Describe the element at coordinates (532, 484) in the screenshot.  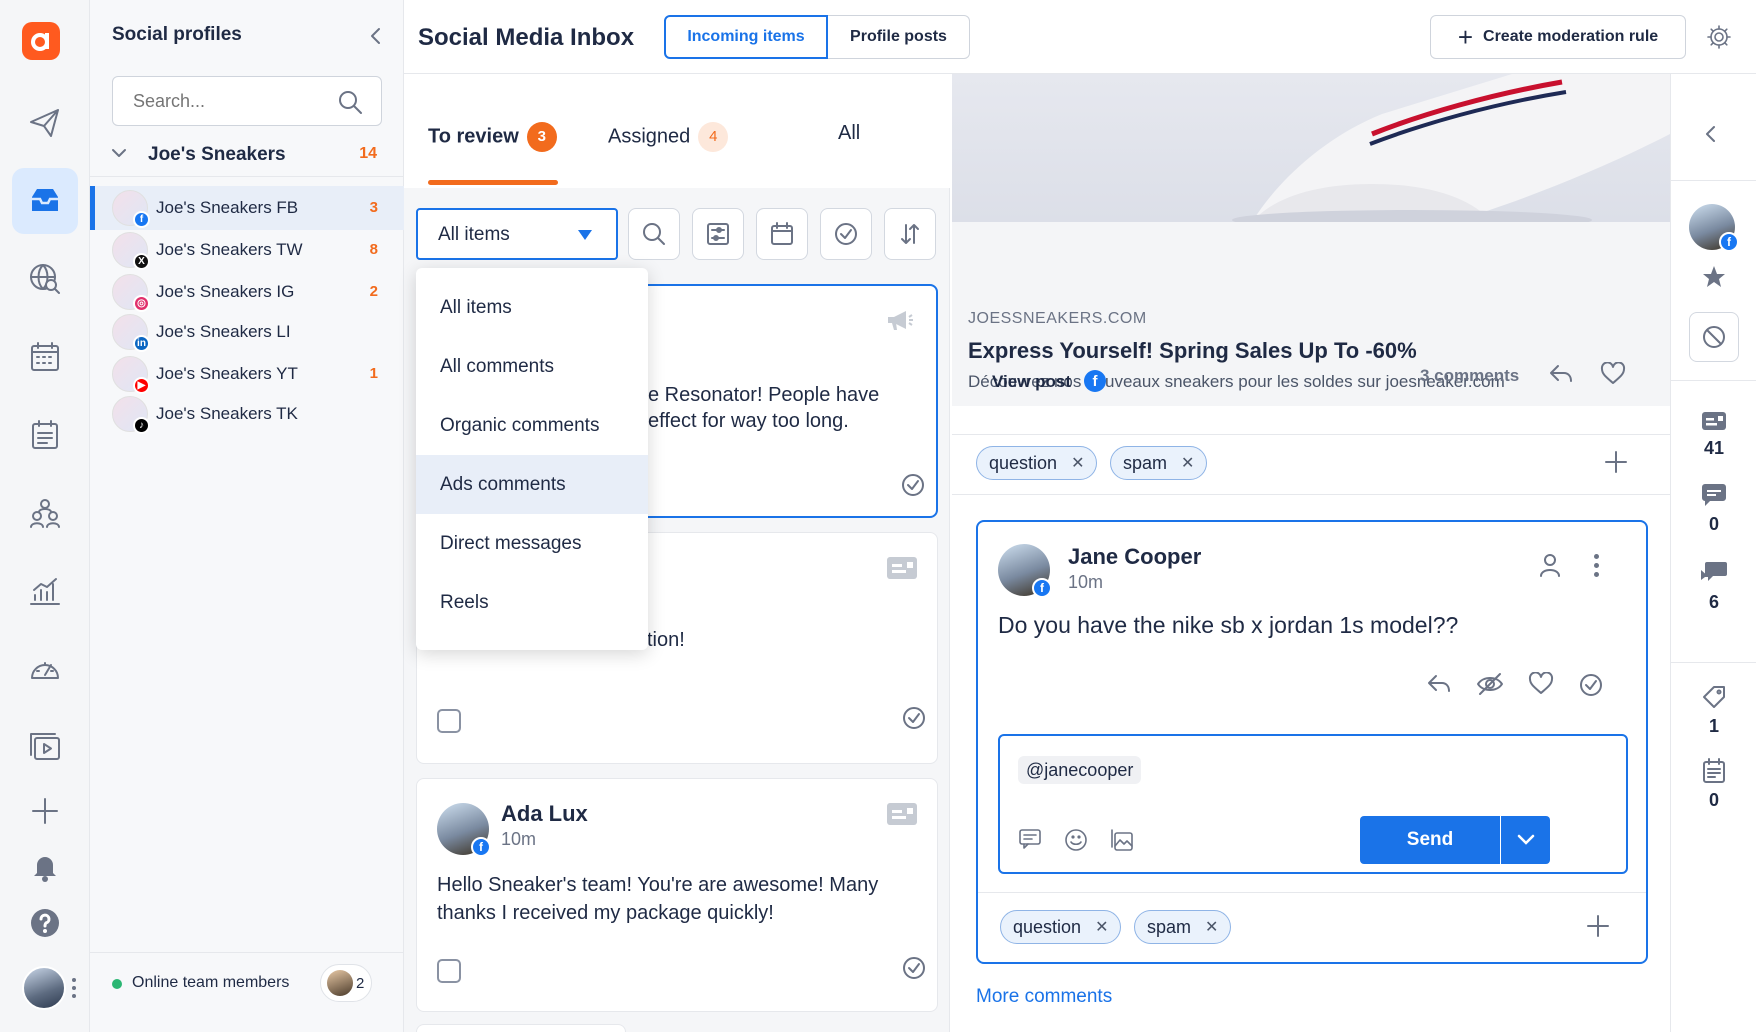
I see `dropdown-option: Ads comments` at that location.